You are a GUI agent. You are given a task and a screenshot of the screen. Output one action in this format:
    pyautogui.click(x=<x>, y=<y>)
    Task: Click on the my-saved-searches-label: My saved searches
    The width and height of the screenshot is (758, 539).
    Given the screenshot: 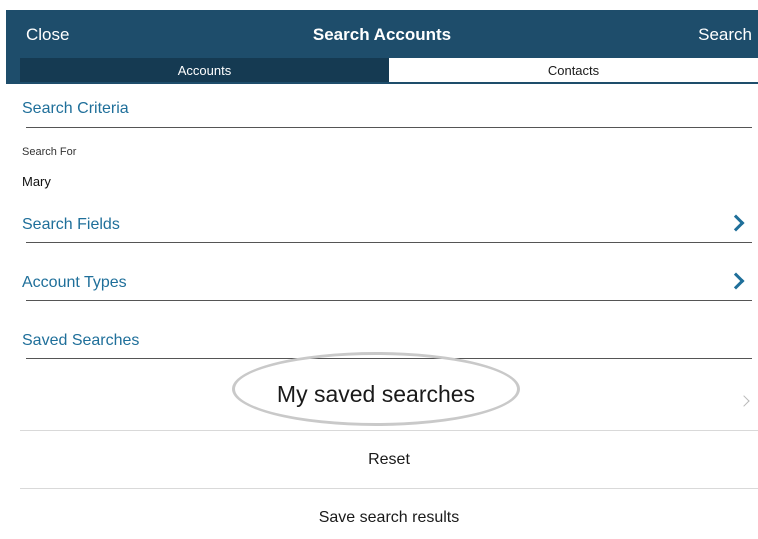 What is the action you would take?
    pyautogui.click(x=376, y=394)
    